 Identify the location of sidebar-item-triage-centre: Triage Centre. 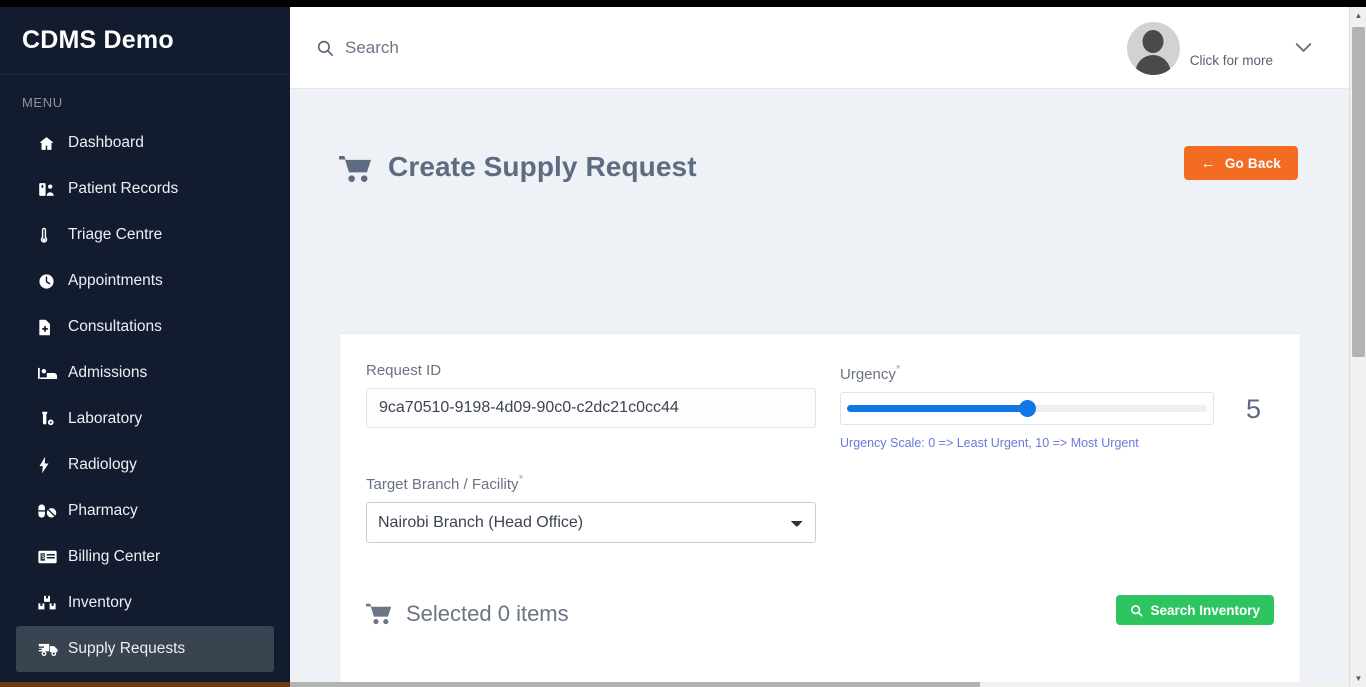
(145, 235).